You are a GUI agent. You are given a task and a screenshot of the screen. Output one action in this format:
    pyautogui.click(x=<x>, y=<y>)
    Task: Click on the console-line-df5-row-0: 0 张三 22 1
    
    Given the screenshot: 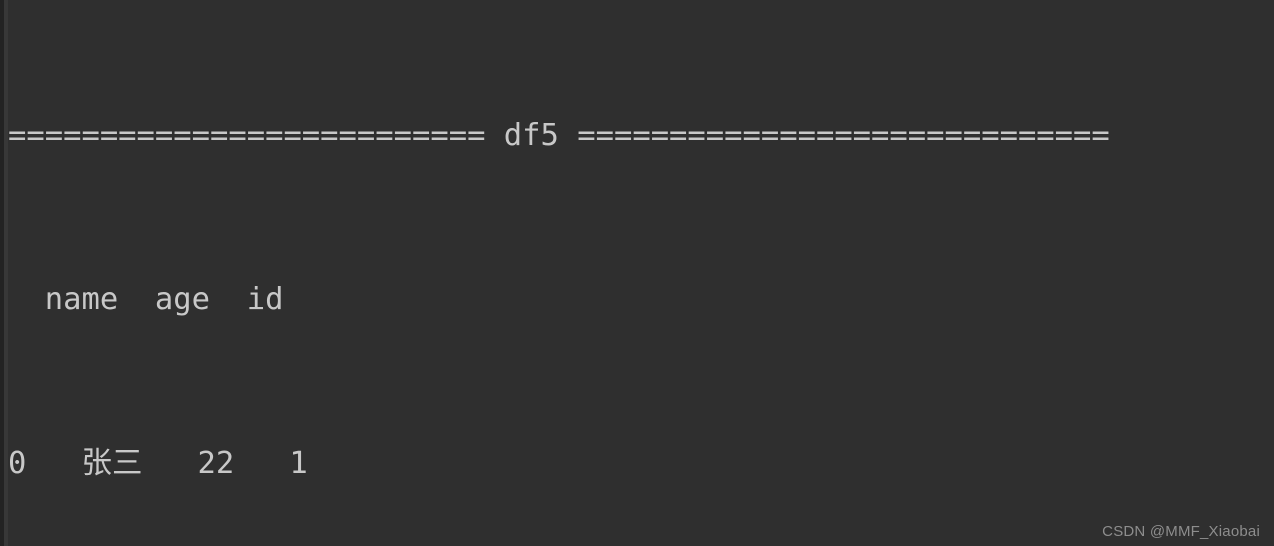 What is the action you would take?
    pyautogui.click(x=158, y=463)
    